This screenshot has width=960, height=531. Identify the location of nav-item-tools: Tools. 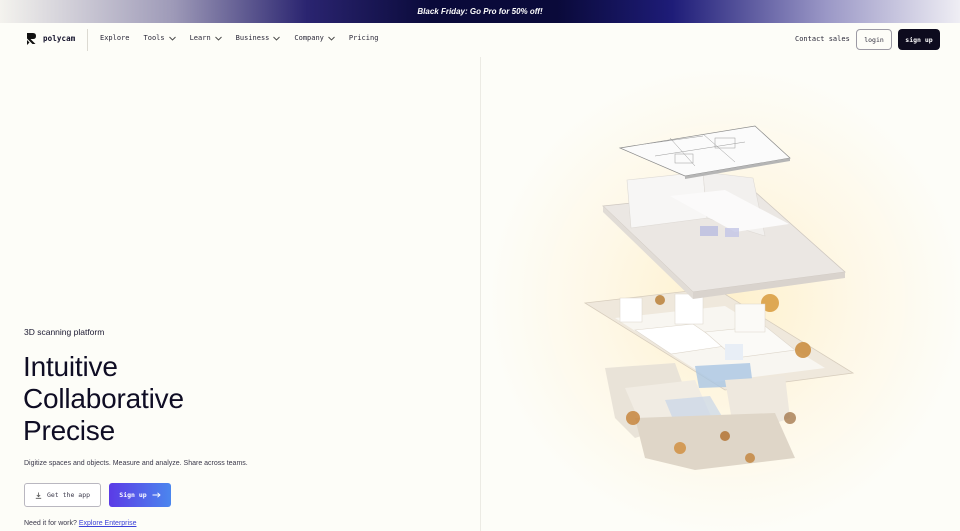
(160, 38).